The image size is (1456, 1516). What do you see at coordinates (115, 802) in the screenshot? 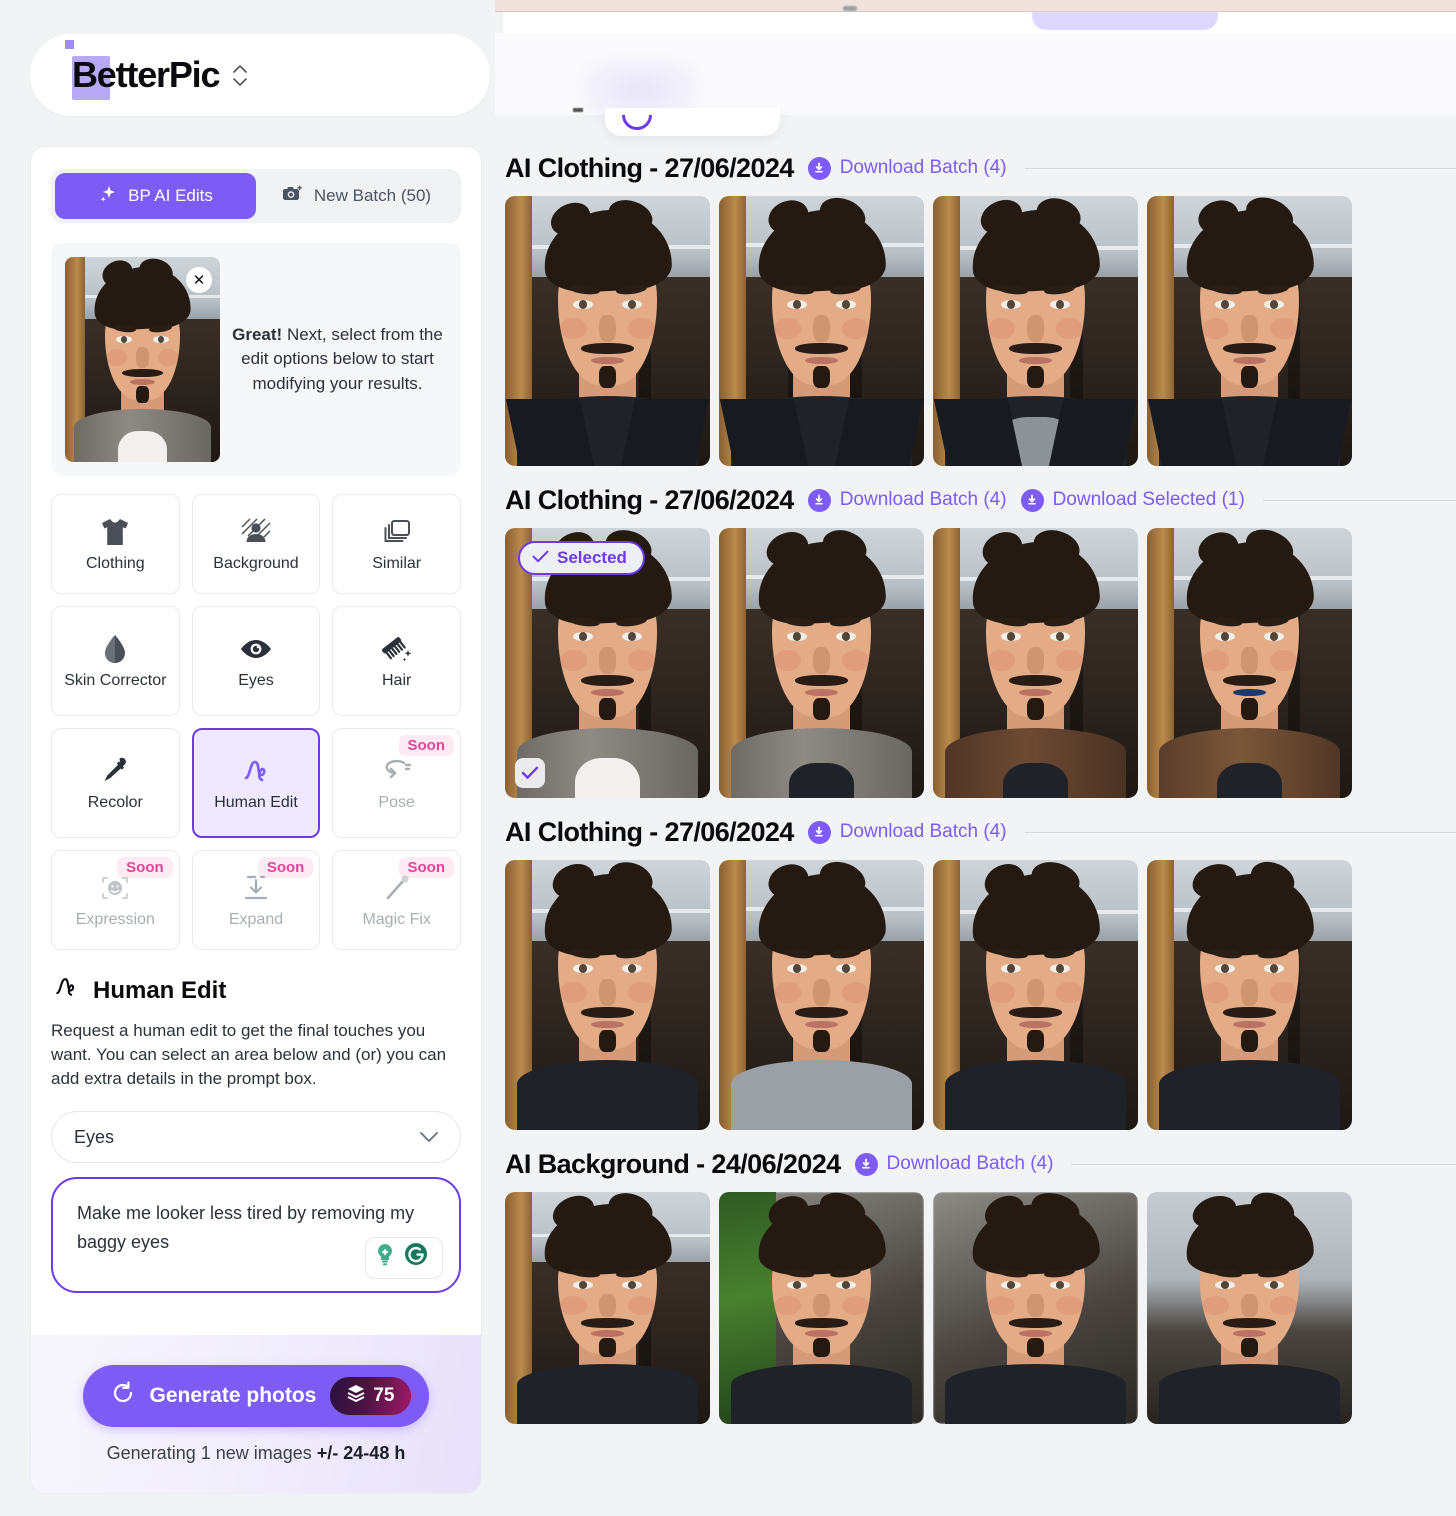
I see `option-label: Recolor` at bounding box center [115, 802].